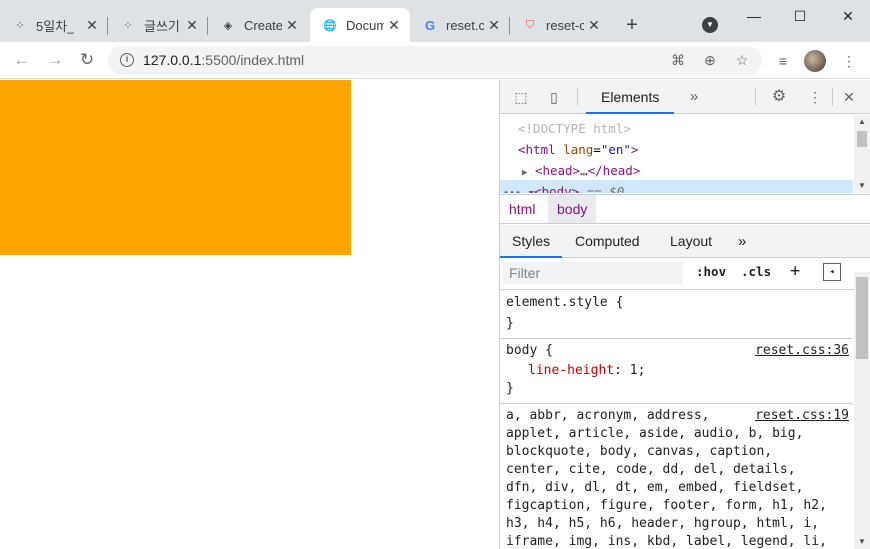 This screenshot has width=870, height=549. I want to click on head-node: ▶ <head>…</head>, so click(581, 170).